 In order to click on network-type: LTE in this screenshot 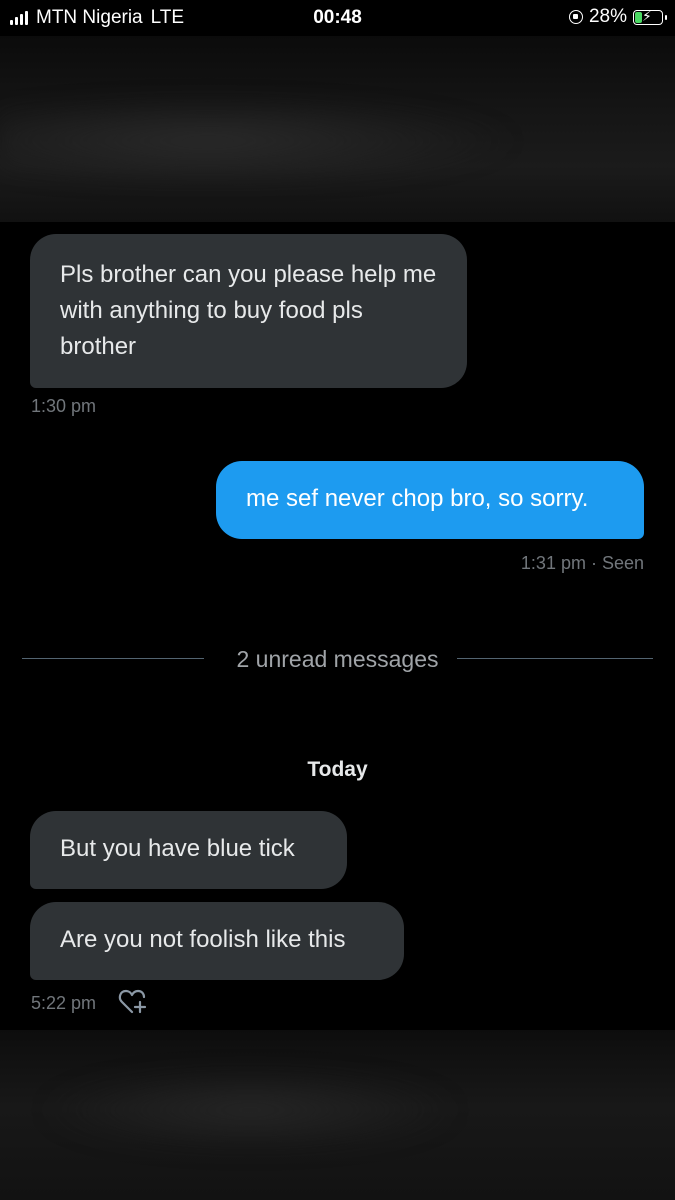, I will do `click(167, 17)`.